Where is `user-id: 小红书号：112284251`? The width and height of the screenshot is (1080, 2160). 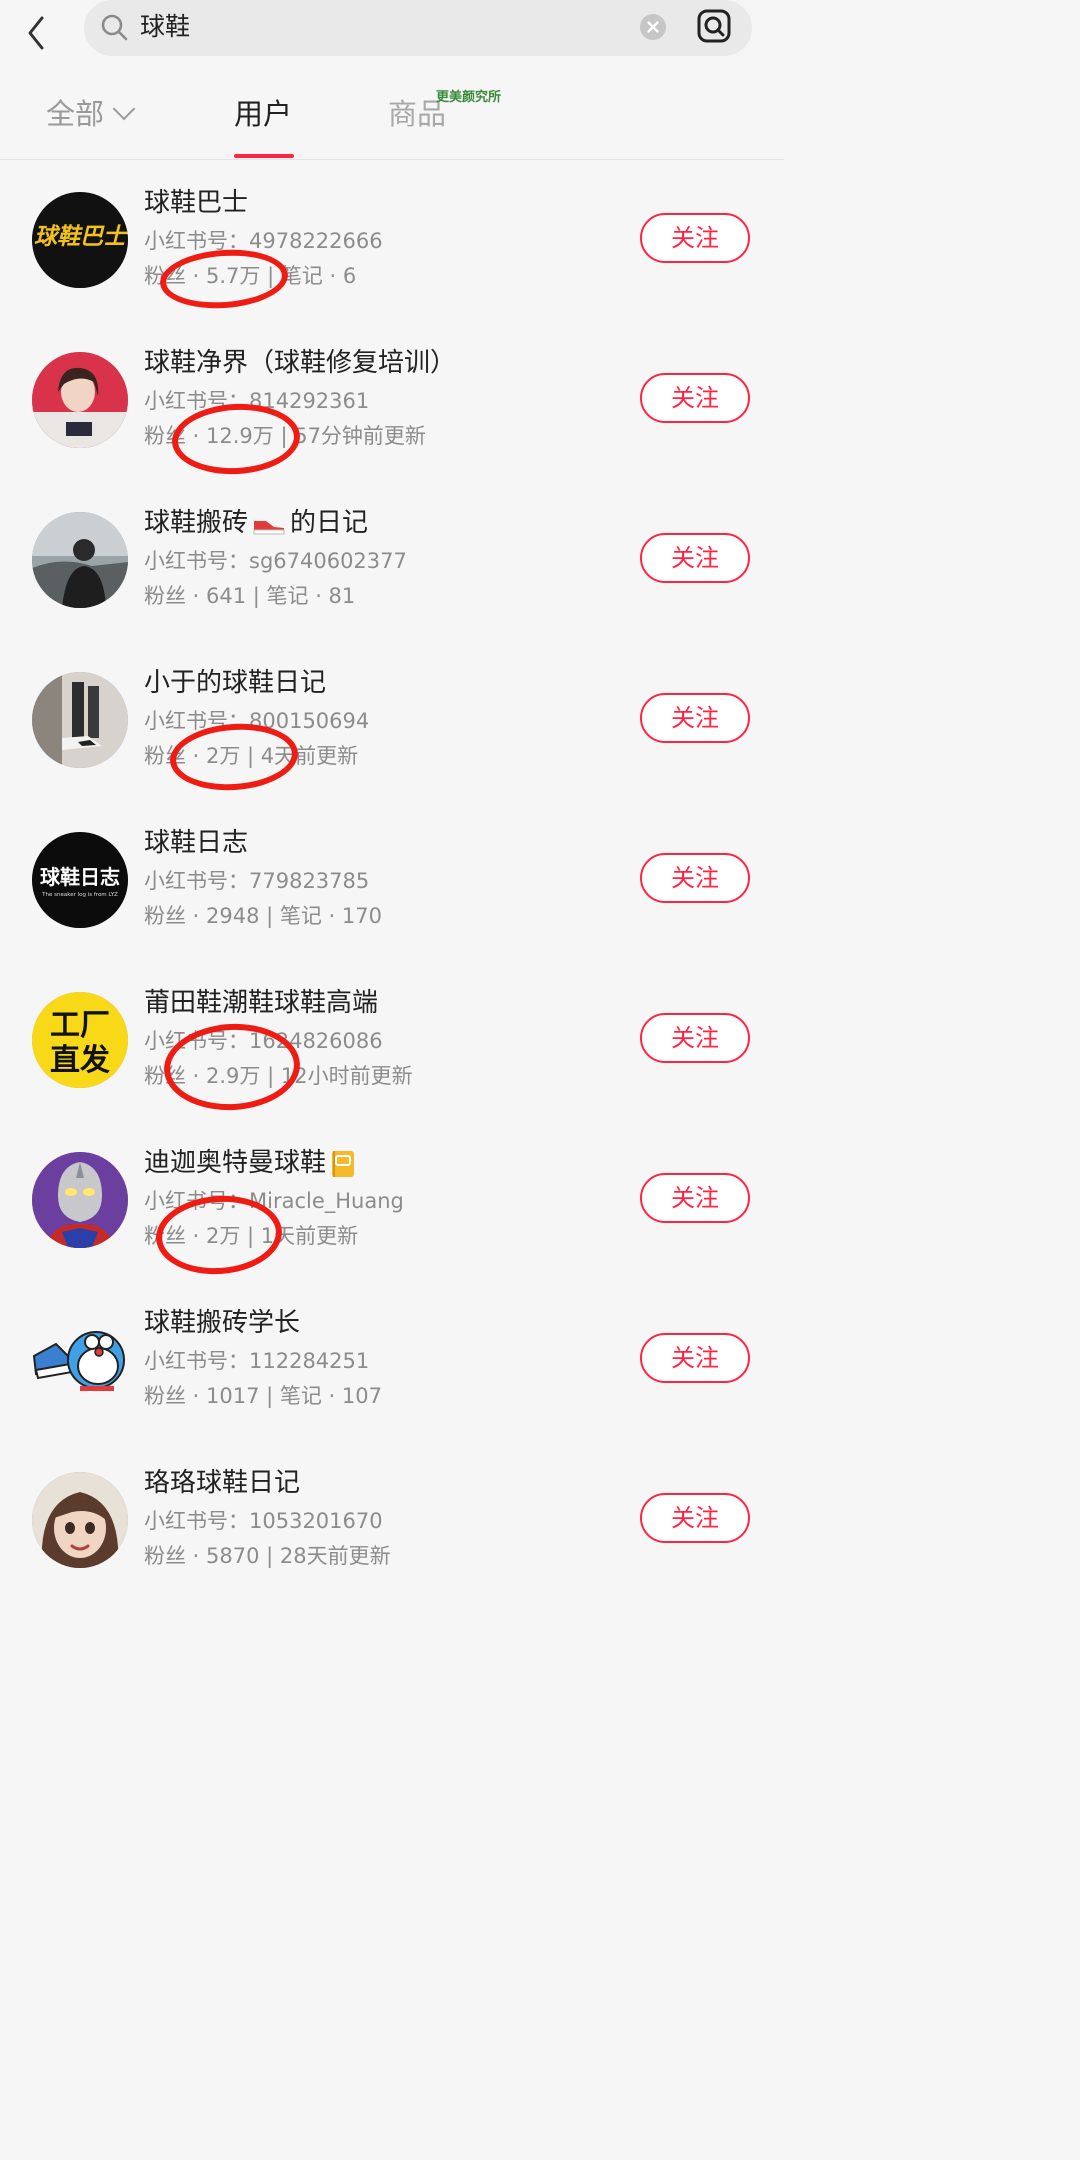 user-id: 小红书号：112284251 is located at coordinates (257, 1361).